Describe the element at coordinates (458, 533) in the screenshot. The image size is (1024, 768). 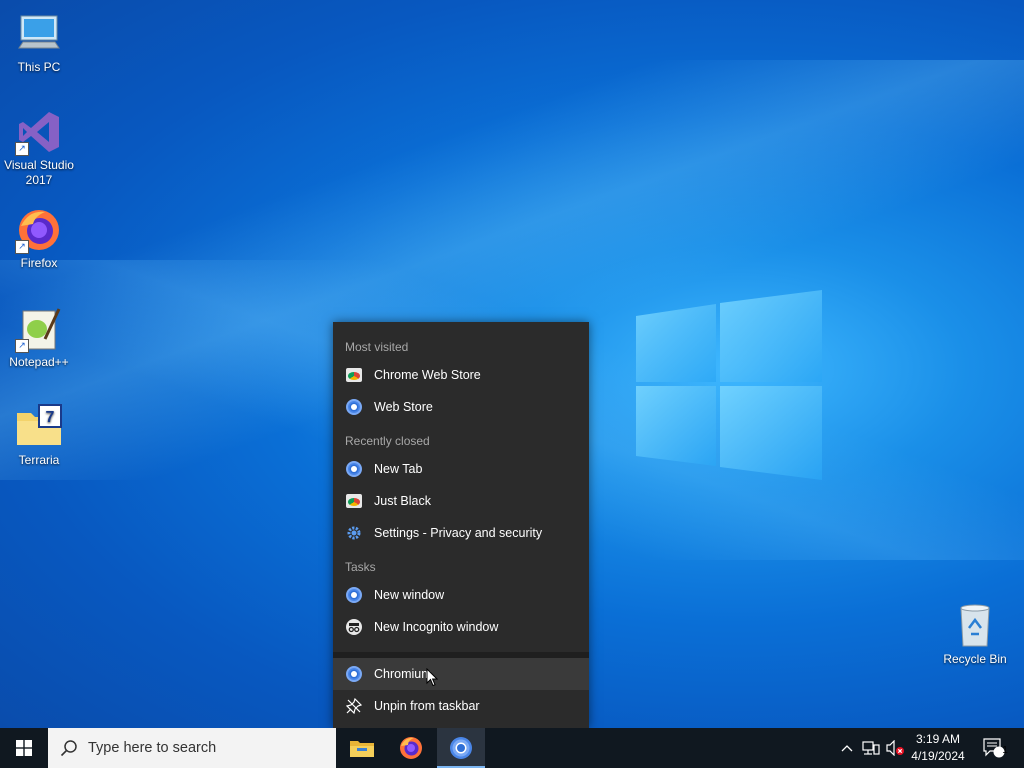
I see `jump-list-item-label: Settings - Privacy and security` at that location.